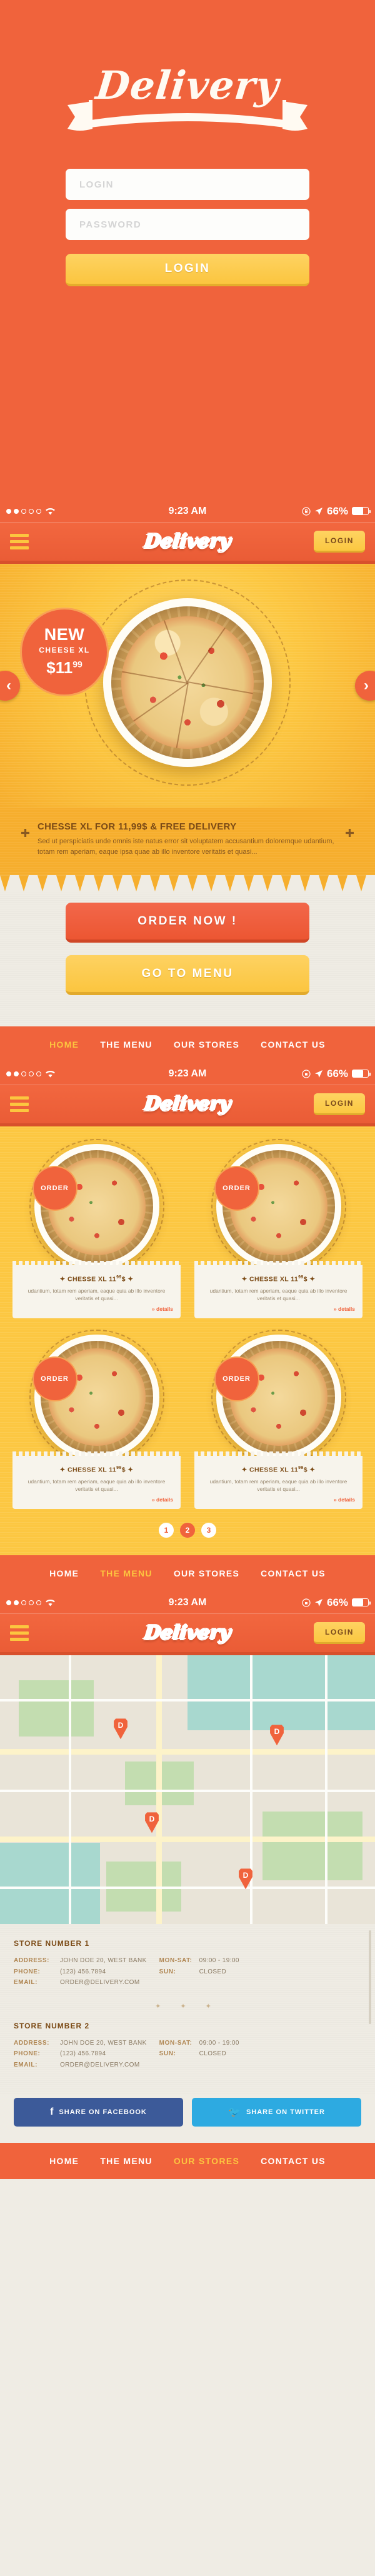 The width and height of the screenshot is (375, 2576). Describe the element at coordinates (365, 686) in the screenshot. I see `carousel-next-button: ›` at that location.